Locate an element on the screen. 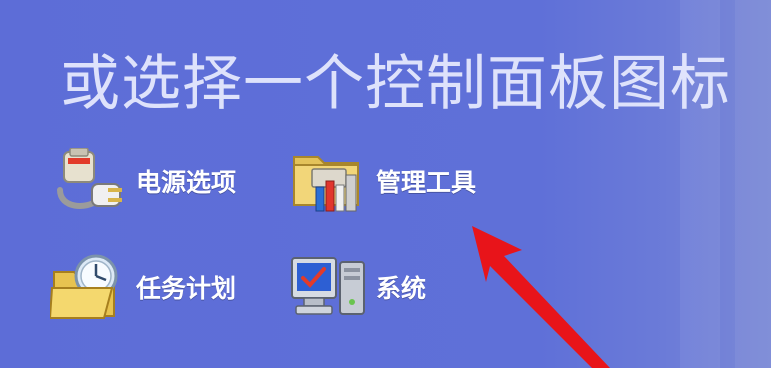 This screenshot has height=368, width=771. control-panel-item-system: 系统 is located at coordinates (358, 287).